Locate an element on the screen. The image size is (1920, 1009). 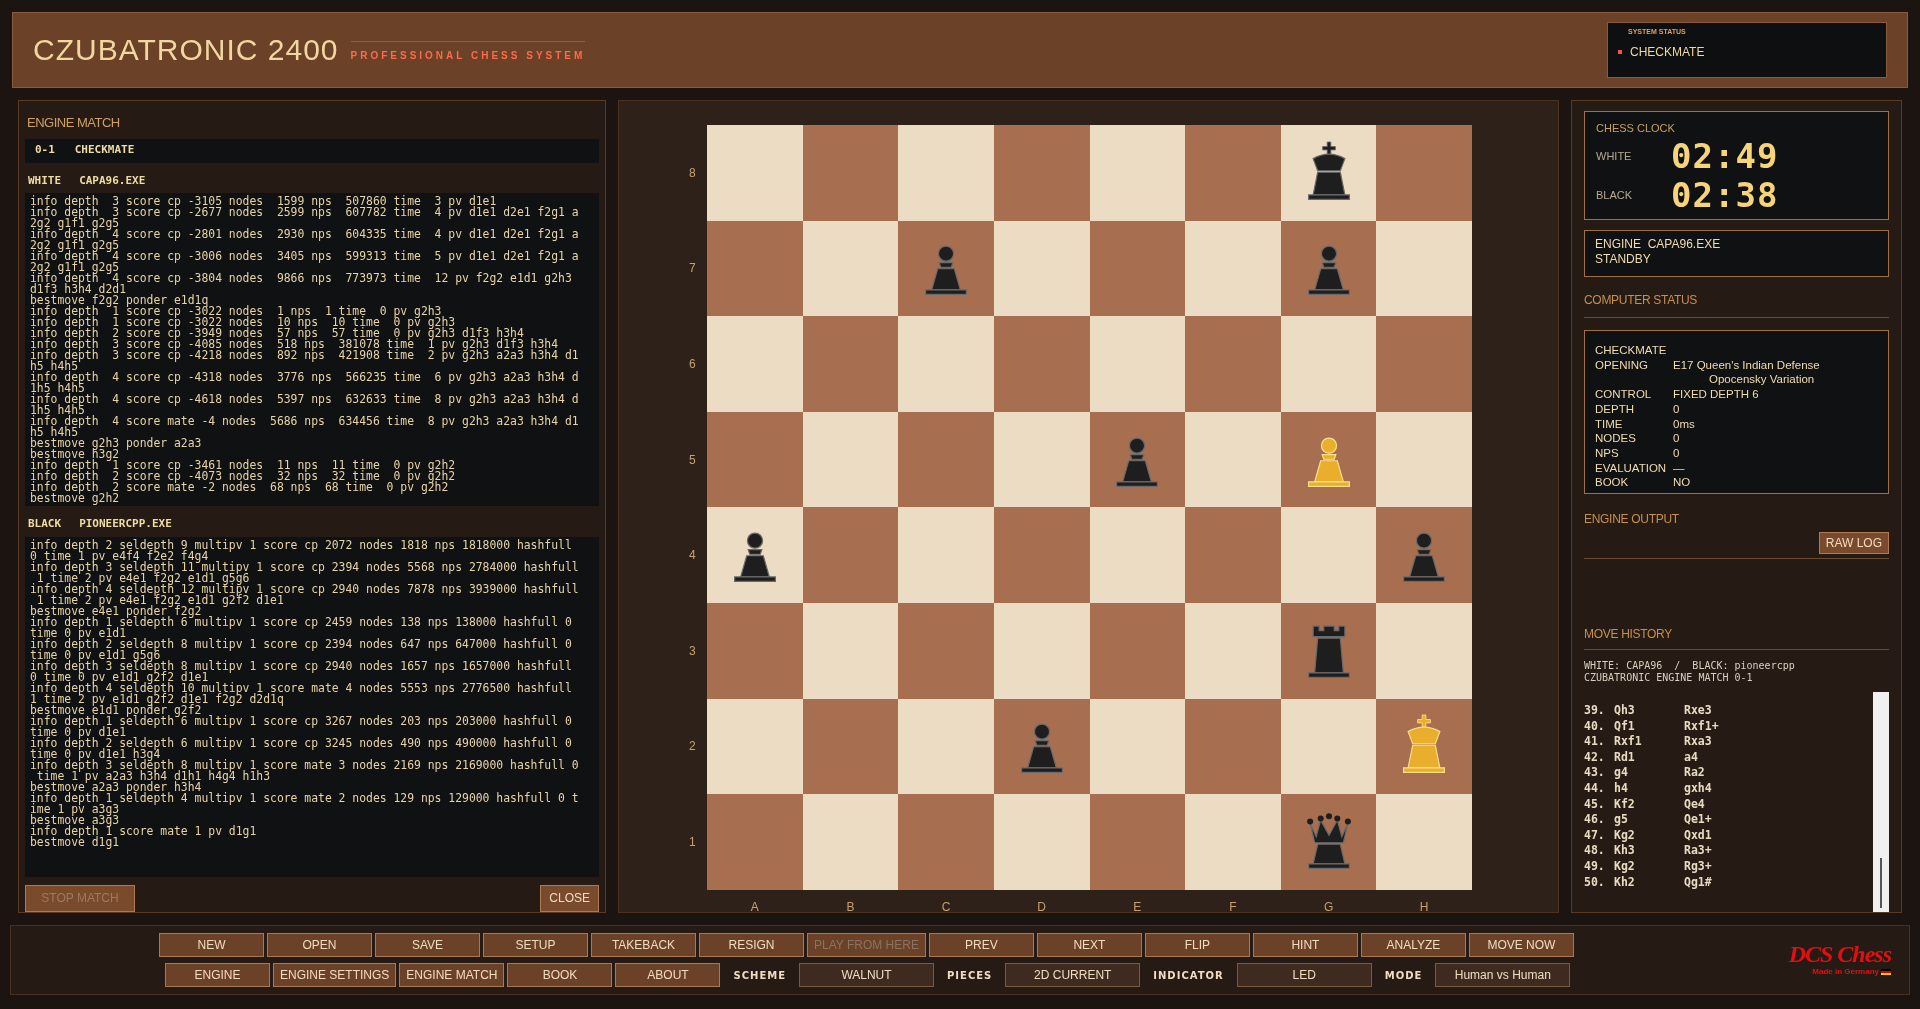
file-label: D is located at coordinates (1041, 907).